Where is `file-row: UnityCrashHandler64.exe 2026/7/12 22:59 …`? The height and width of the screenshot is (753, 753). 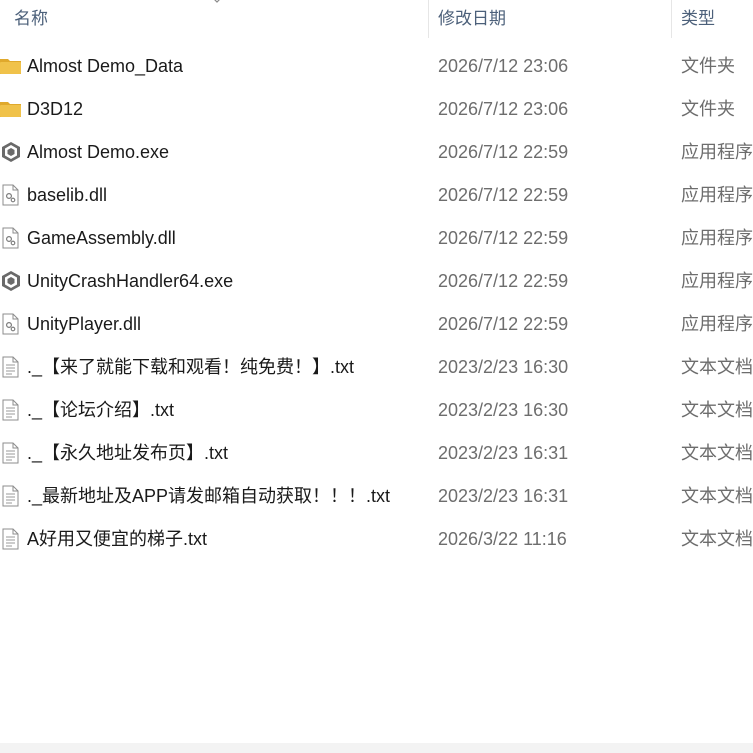 file-row: UnityCrashHandler64.exe 2026/7/12 22:59 … is located at coordinates (376, 281).